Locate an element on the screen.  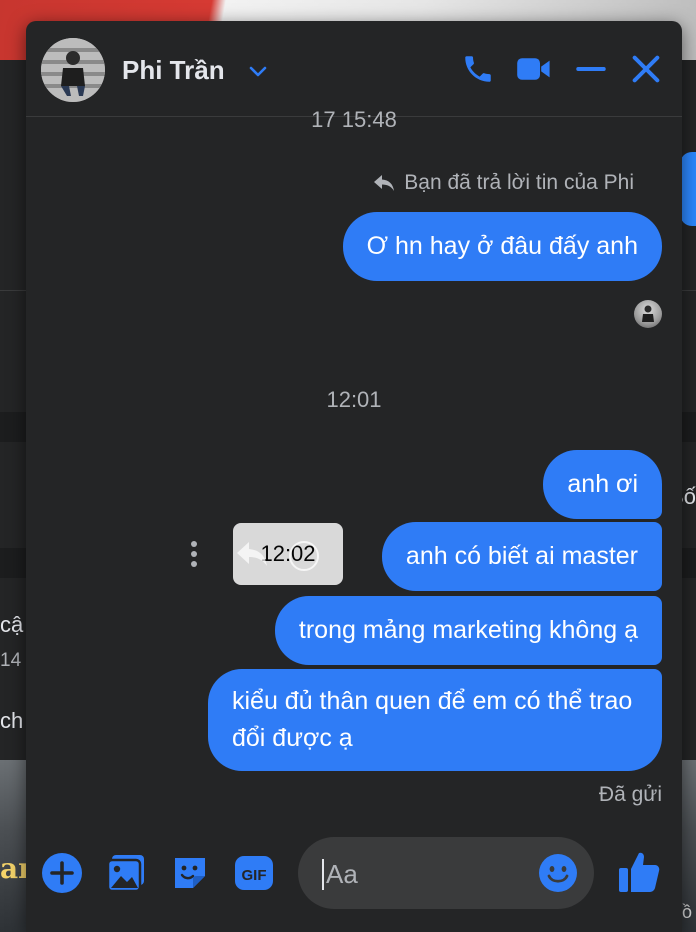
emoji-icon is located at coordinates (558, 873).